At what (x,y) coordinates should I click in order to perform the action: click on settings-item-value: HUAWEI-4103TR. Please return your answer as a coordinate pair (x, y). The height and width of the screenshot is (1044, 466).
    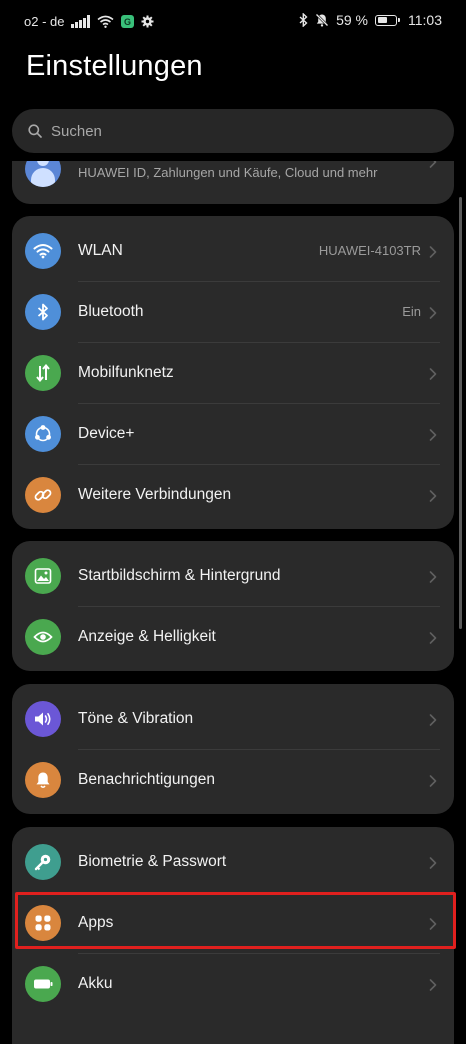
    Looking at the image, I should click on (369, 250).